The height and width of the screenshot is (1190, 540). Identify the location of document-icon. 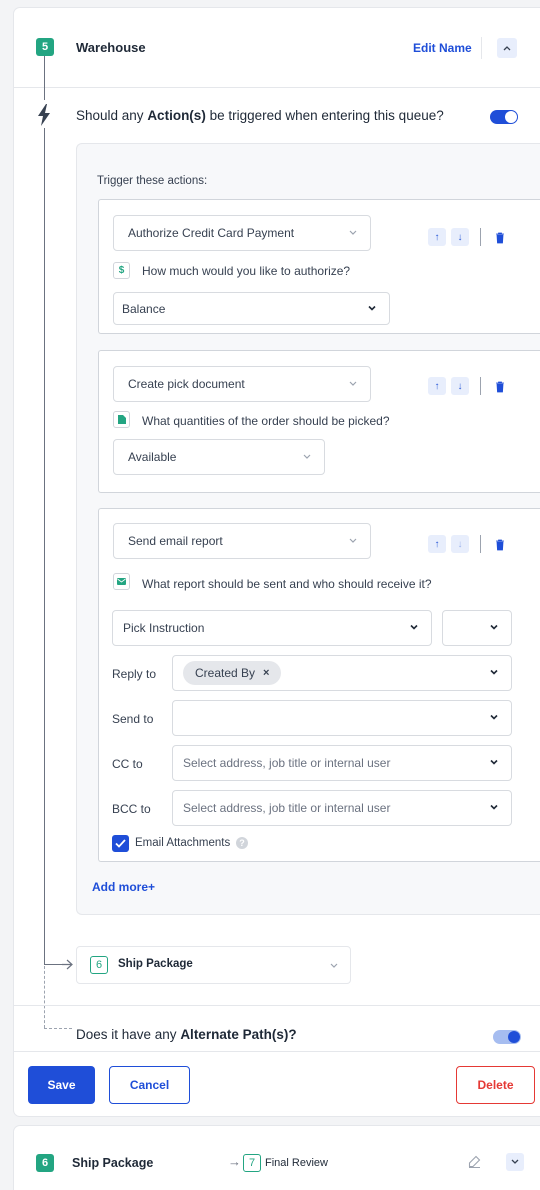
(121, 419).